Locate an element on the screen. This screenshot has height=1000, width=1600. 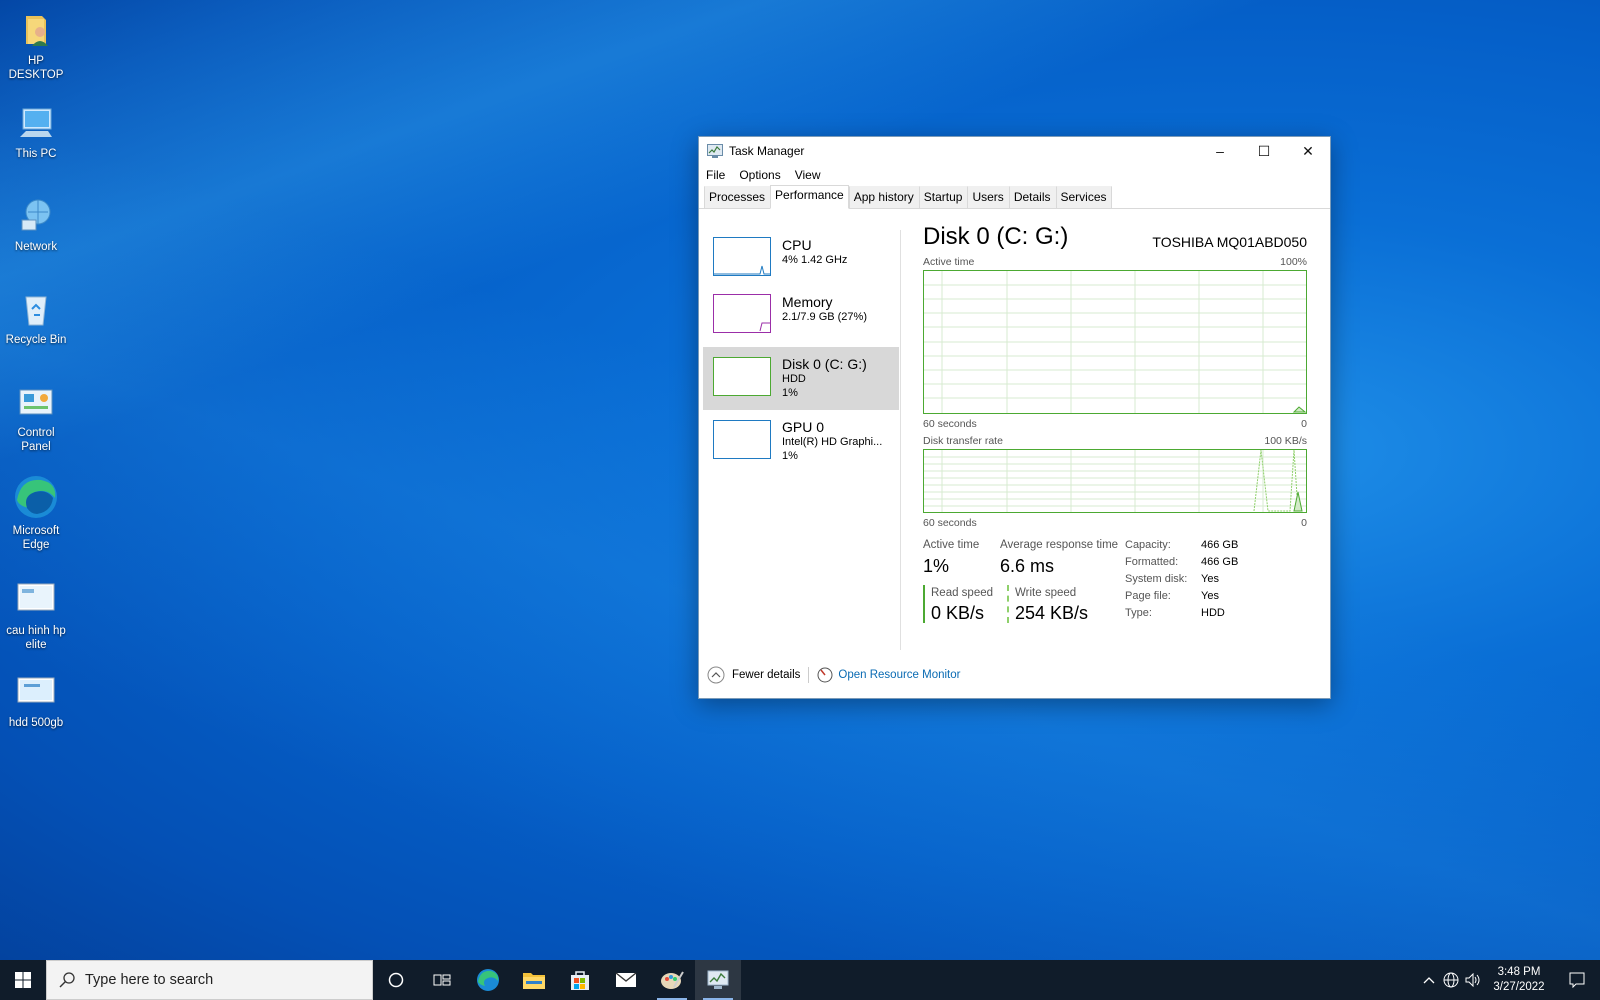
write-speed-indicator is located at coordinates (1008, 604).